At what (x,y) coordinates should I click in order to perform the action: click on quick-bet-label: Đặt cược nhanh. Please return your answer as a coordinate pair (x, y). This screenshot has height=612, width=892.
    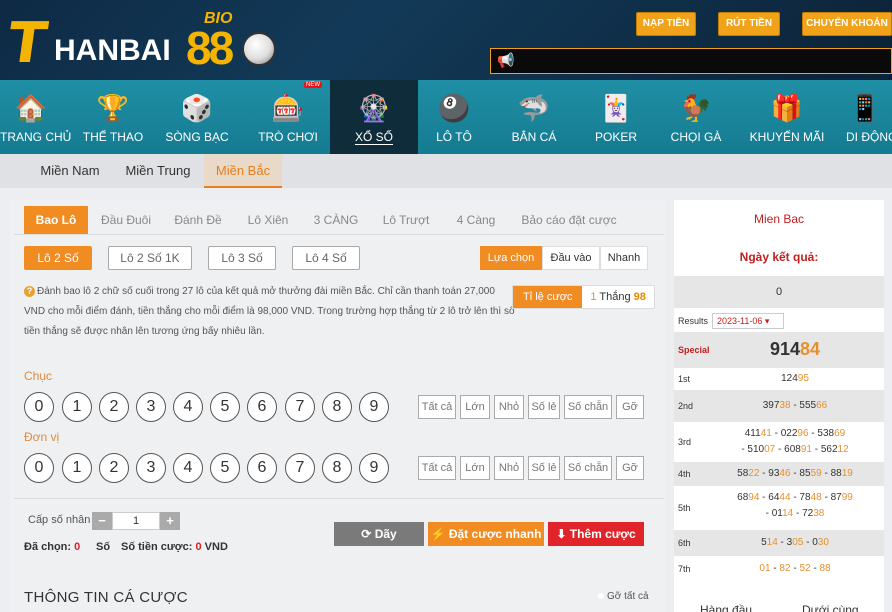
    Looking at the image, I should click on (495, 534).